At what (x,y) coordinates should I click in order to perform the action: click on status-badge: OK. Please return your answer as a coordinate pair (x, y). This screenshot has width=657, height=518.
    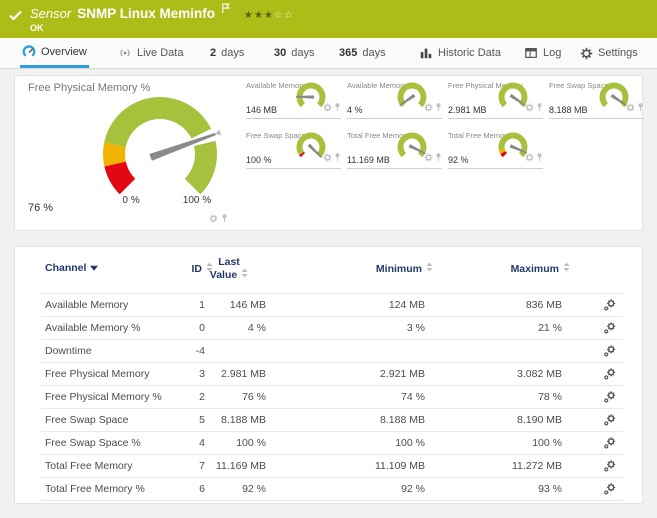
    Looking at the image, I should click on (37, 28).